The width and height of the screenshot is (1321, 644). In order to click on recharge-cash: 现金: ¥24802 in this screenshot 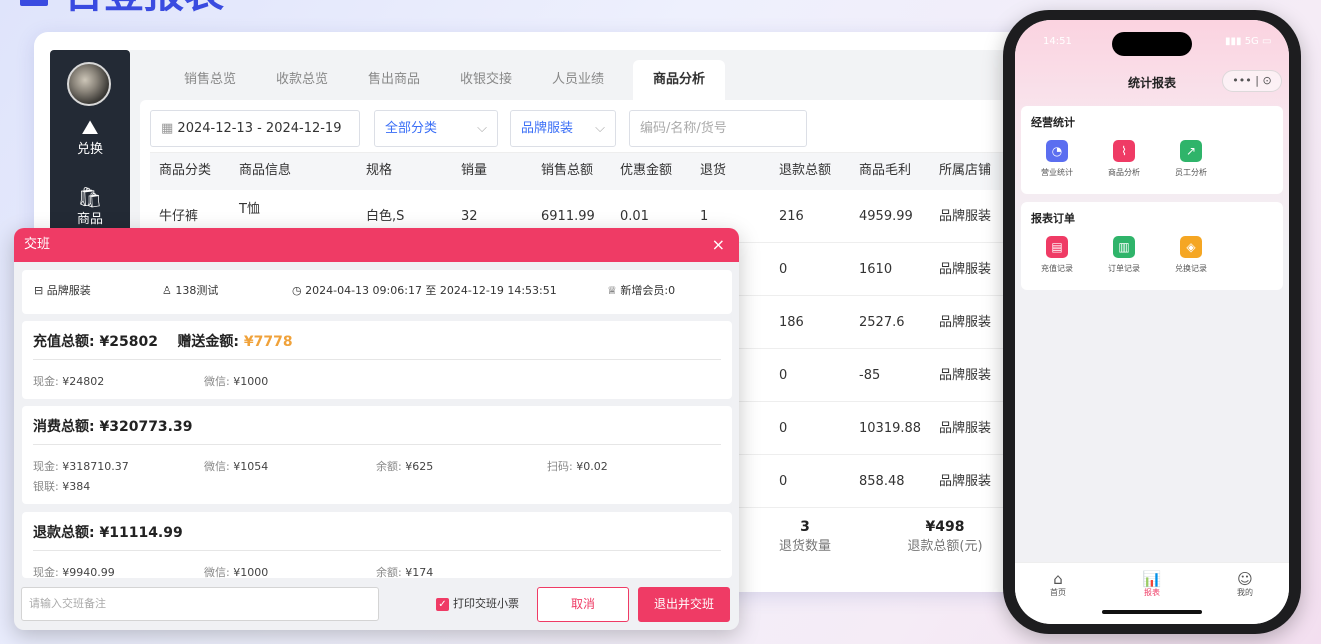, I will do `click(68, 381)`.